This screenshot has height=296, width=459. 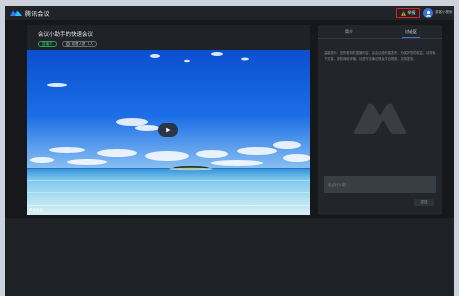 I want to click on viewers-label: 观看人数, so click(x=78, y=43).